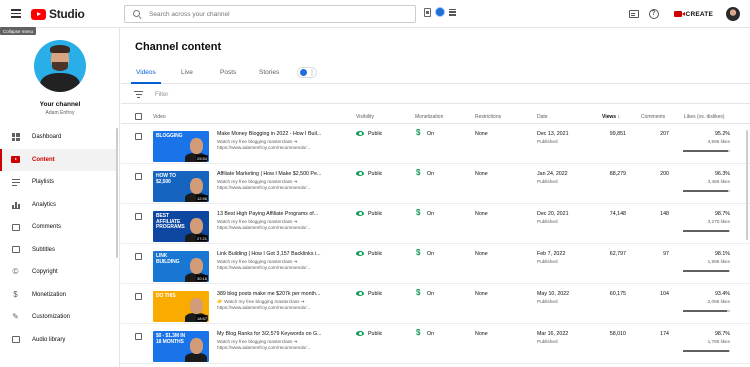 The width and height of the screenshot is (750, 367). What do you see at coordinates (187, 72) in the screenshot?
I see `tab-live: Live` at bounding box center [187, 72].